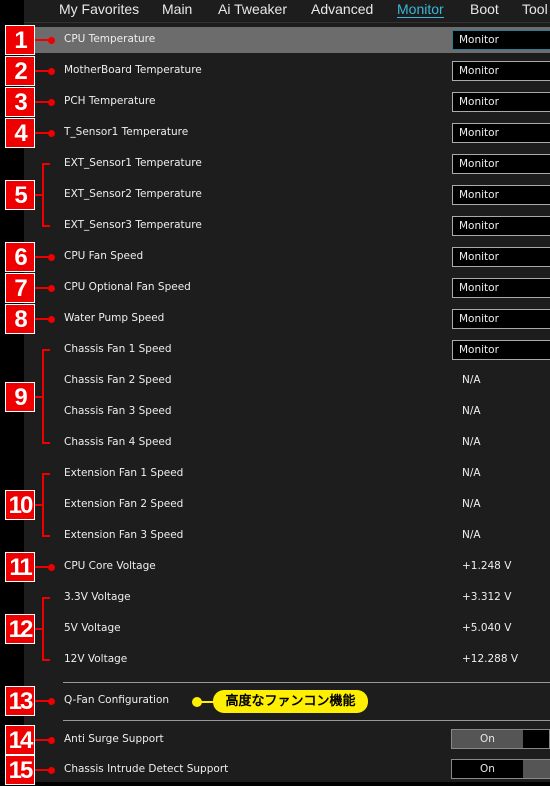  Describe the element at coordinates (292, 474) in the screenshot. I see `monitor-row: Extension Fan 1 Speed N/A` at that location.